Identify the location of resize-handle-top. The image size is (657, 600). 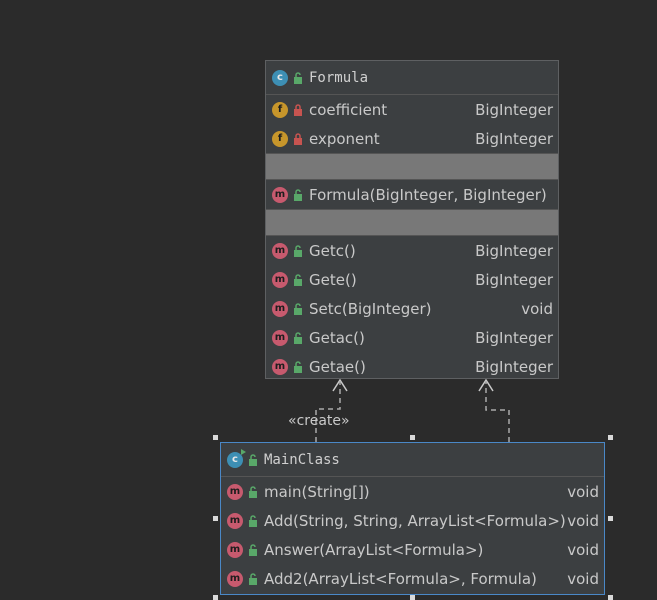
(412, 437).